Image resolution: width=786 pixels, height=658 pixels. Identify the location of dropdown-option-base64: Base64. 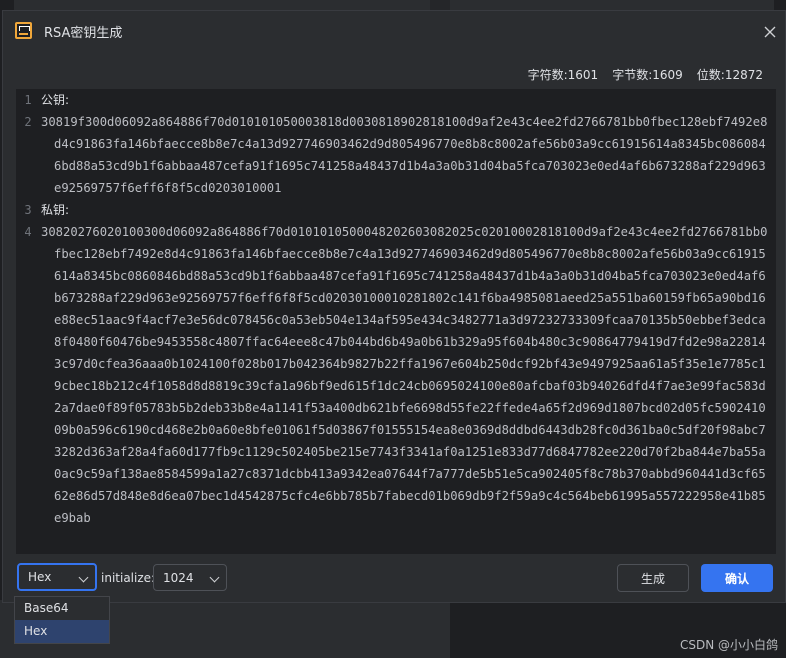
(62, 608).